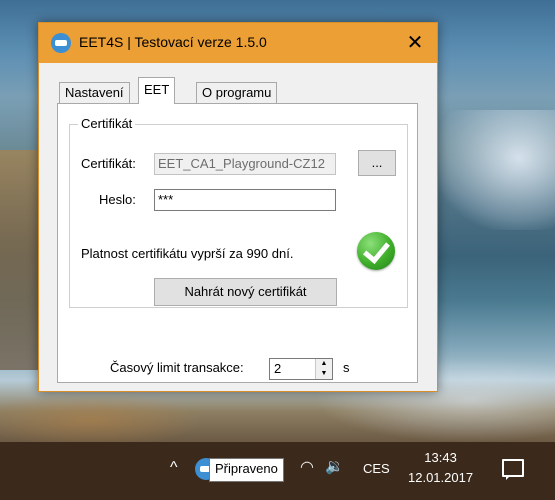 The image size is (555, 500). I want to click on show-hidden-icons-chevron-icon: ^, so click(174, 468).